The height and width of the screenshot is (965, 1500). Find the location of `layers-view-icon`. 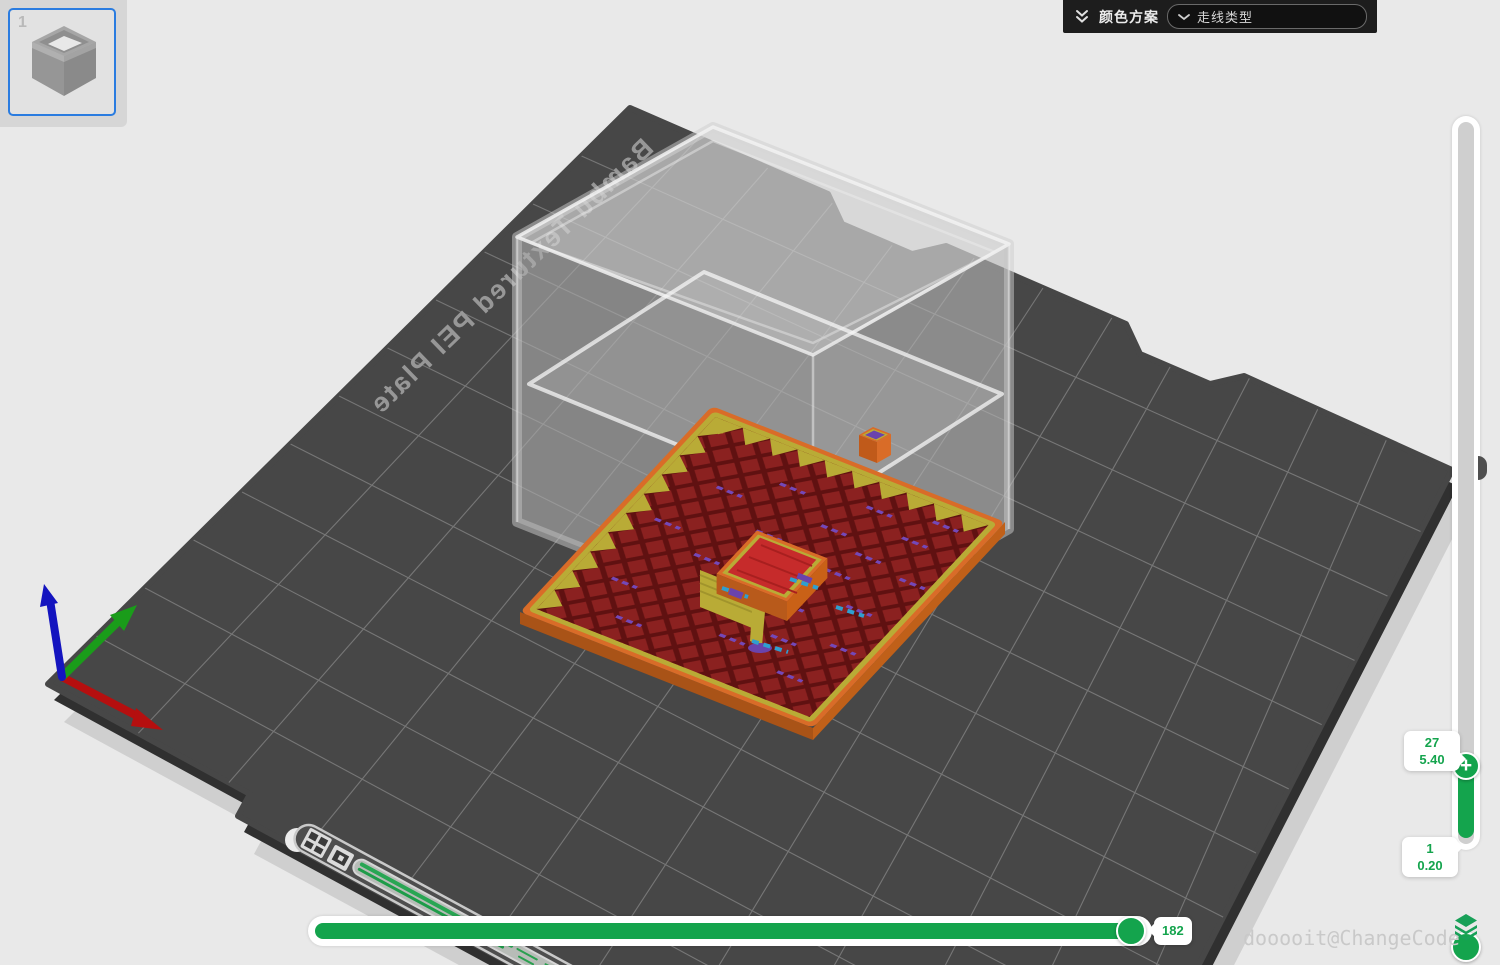

layers-view-icon is located at coordinates (1466, 928).